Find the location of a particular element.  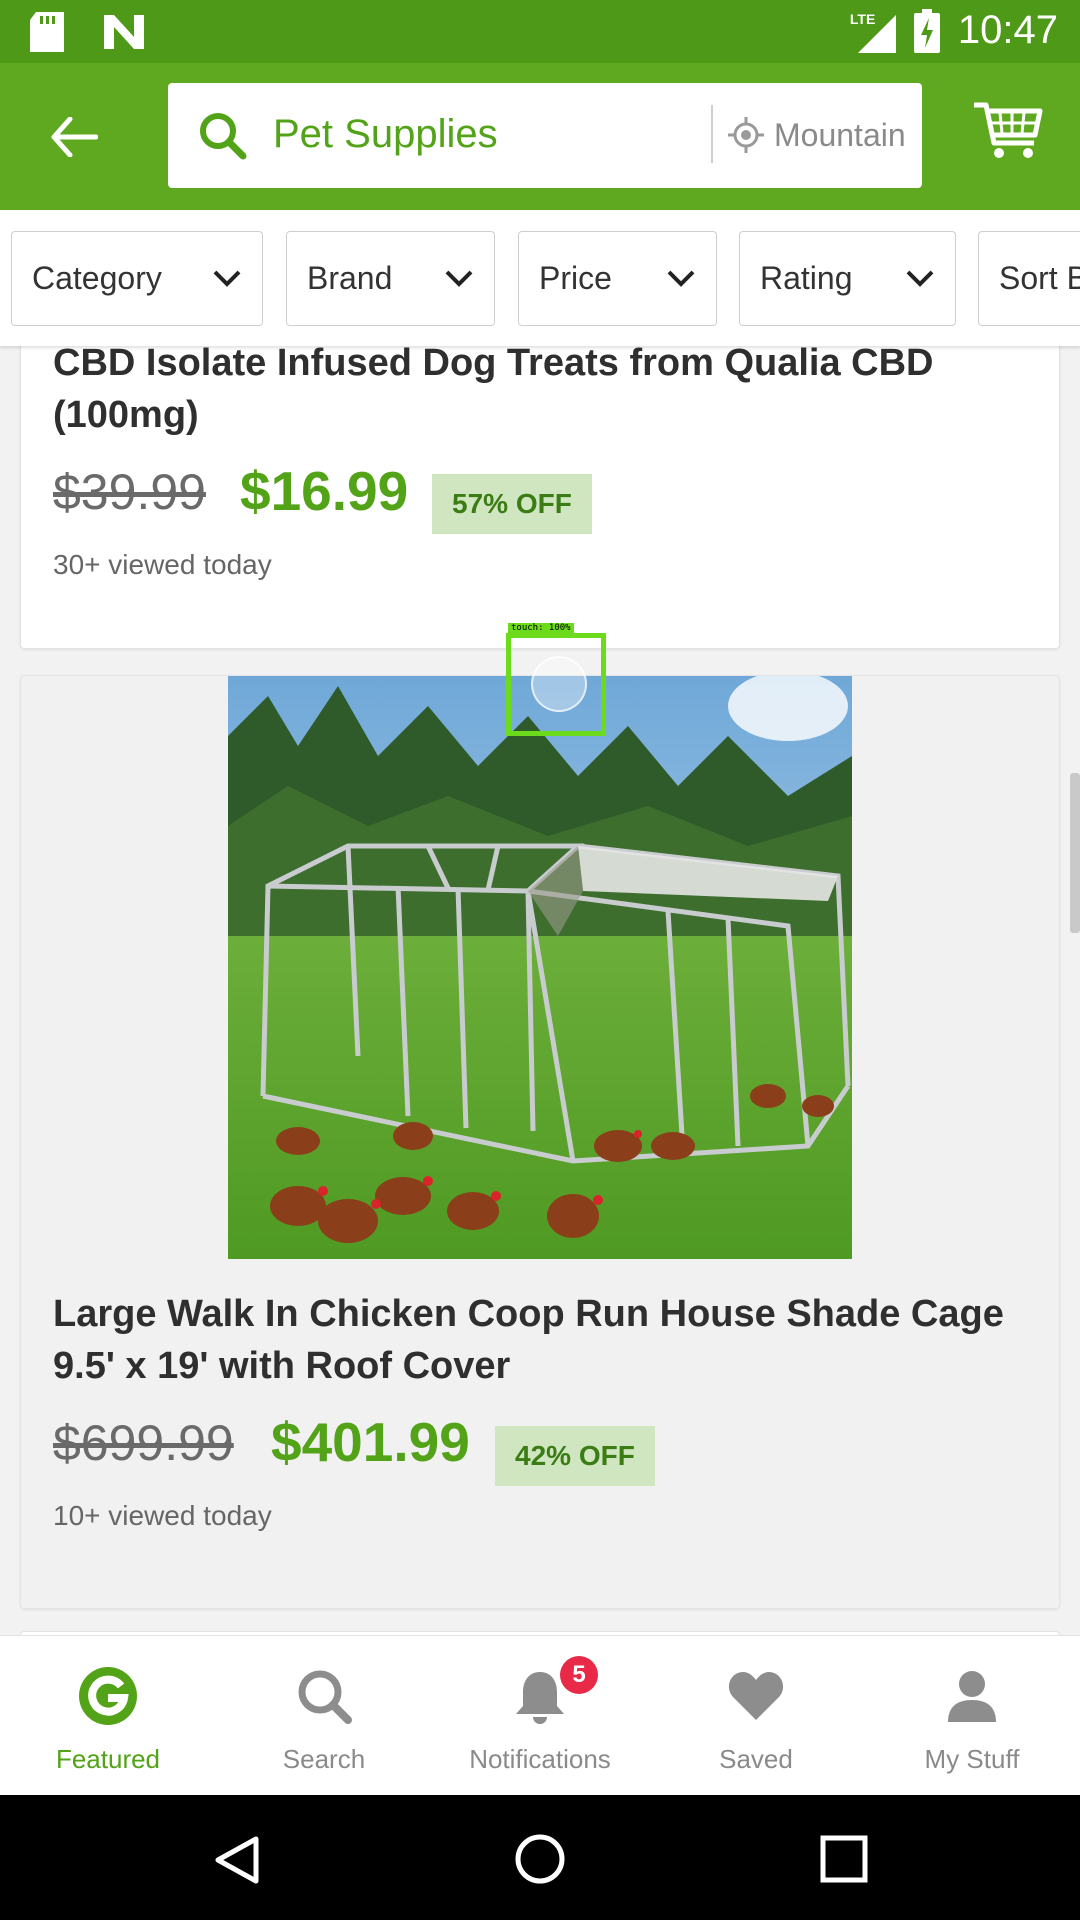

cart-button is located at coordinates (1008, 137).